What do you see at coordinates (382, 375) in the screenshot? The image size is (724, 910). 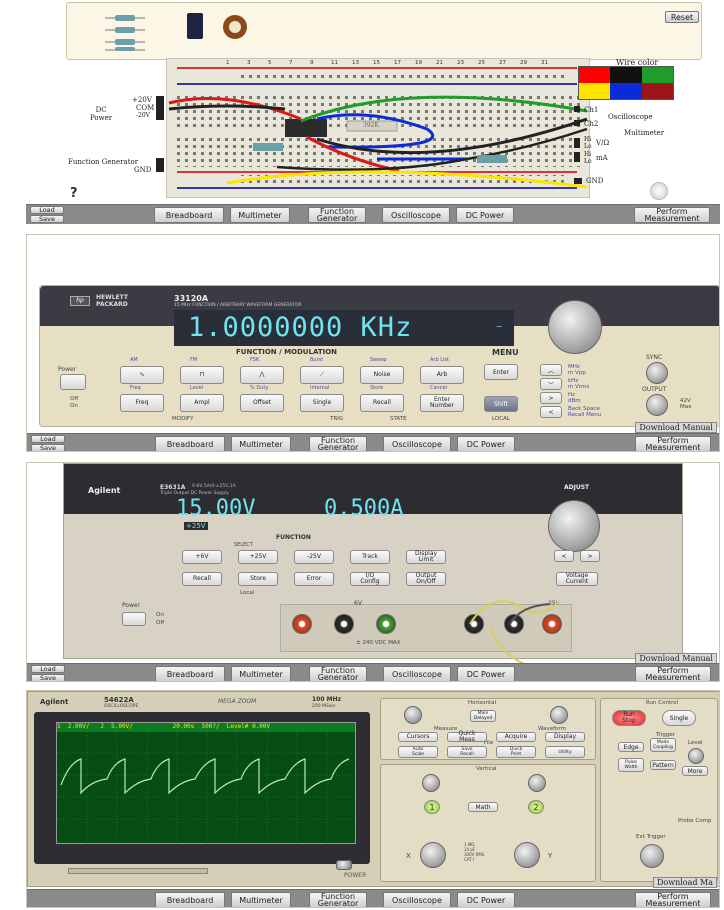 I see `fg-function-button-5: Noise` at bounding box center [382, 375].